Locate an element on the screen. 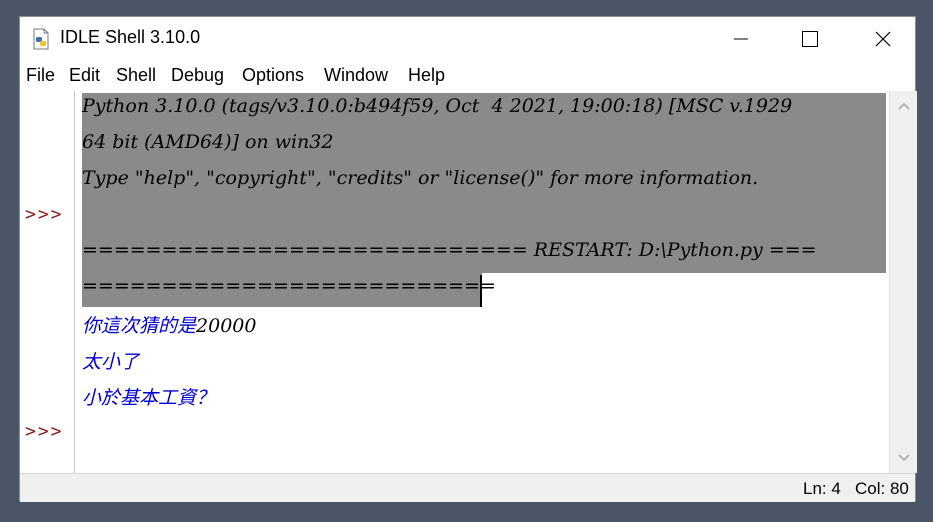  input-line: 你這次猜的是20000 is located at coordinates (169, 324).